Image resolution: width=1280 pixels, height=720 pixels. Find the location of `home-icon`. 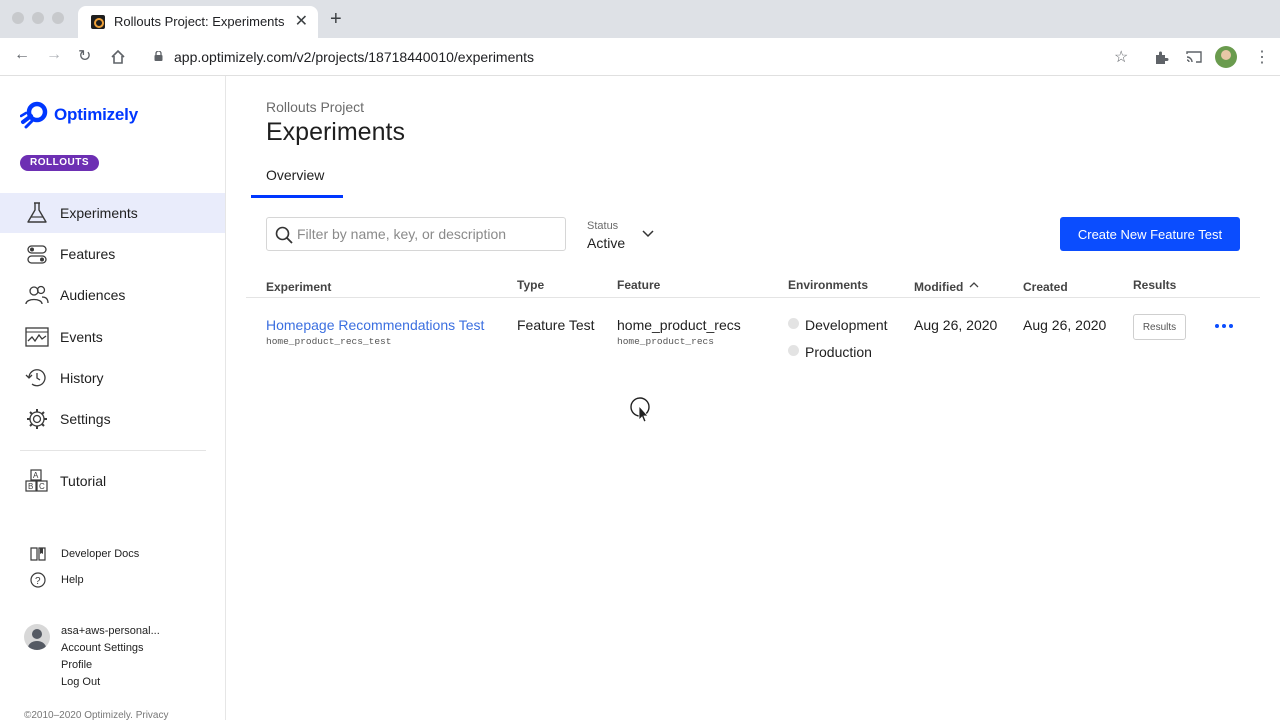

home-icon is located at coordinates (118, 57).